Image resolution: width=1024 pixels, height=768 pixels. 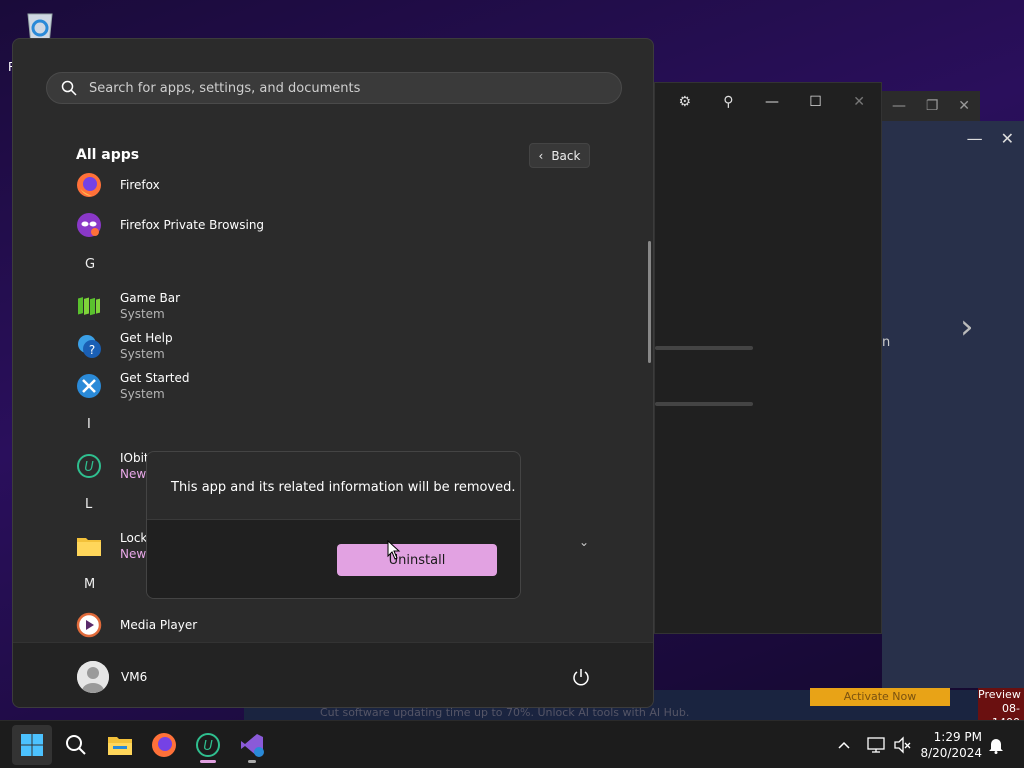 I want to click on taskbar-firefox, so click(x=164, y=745).